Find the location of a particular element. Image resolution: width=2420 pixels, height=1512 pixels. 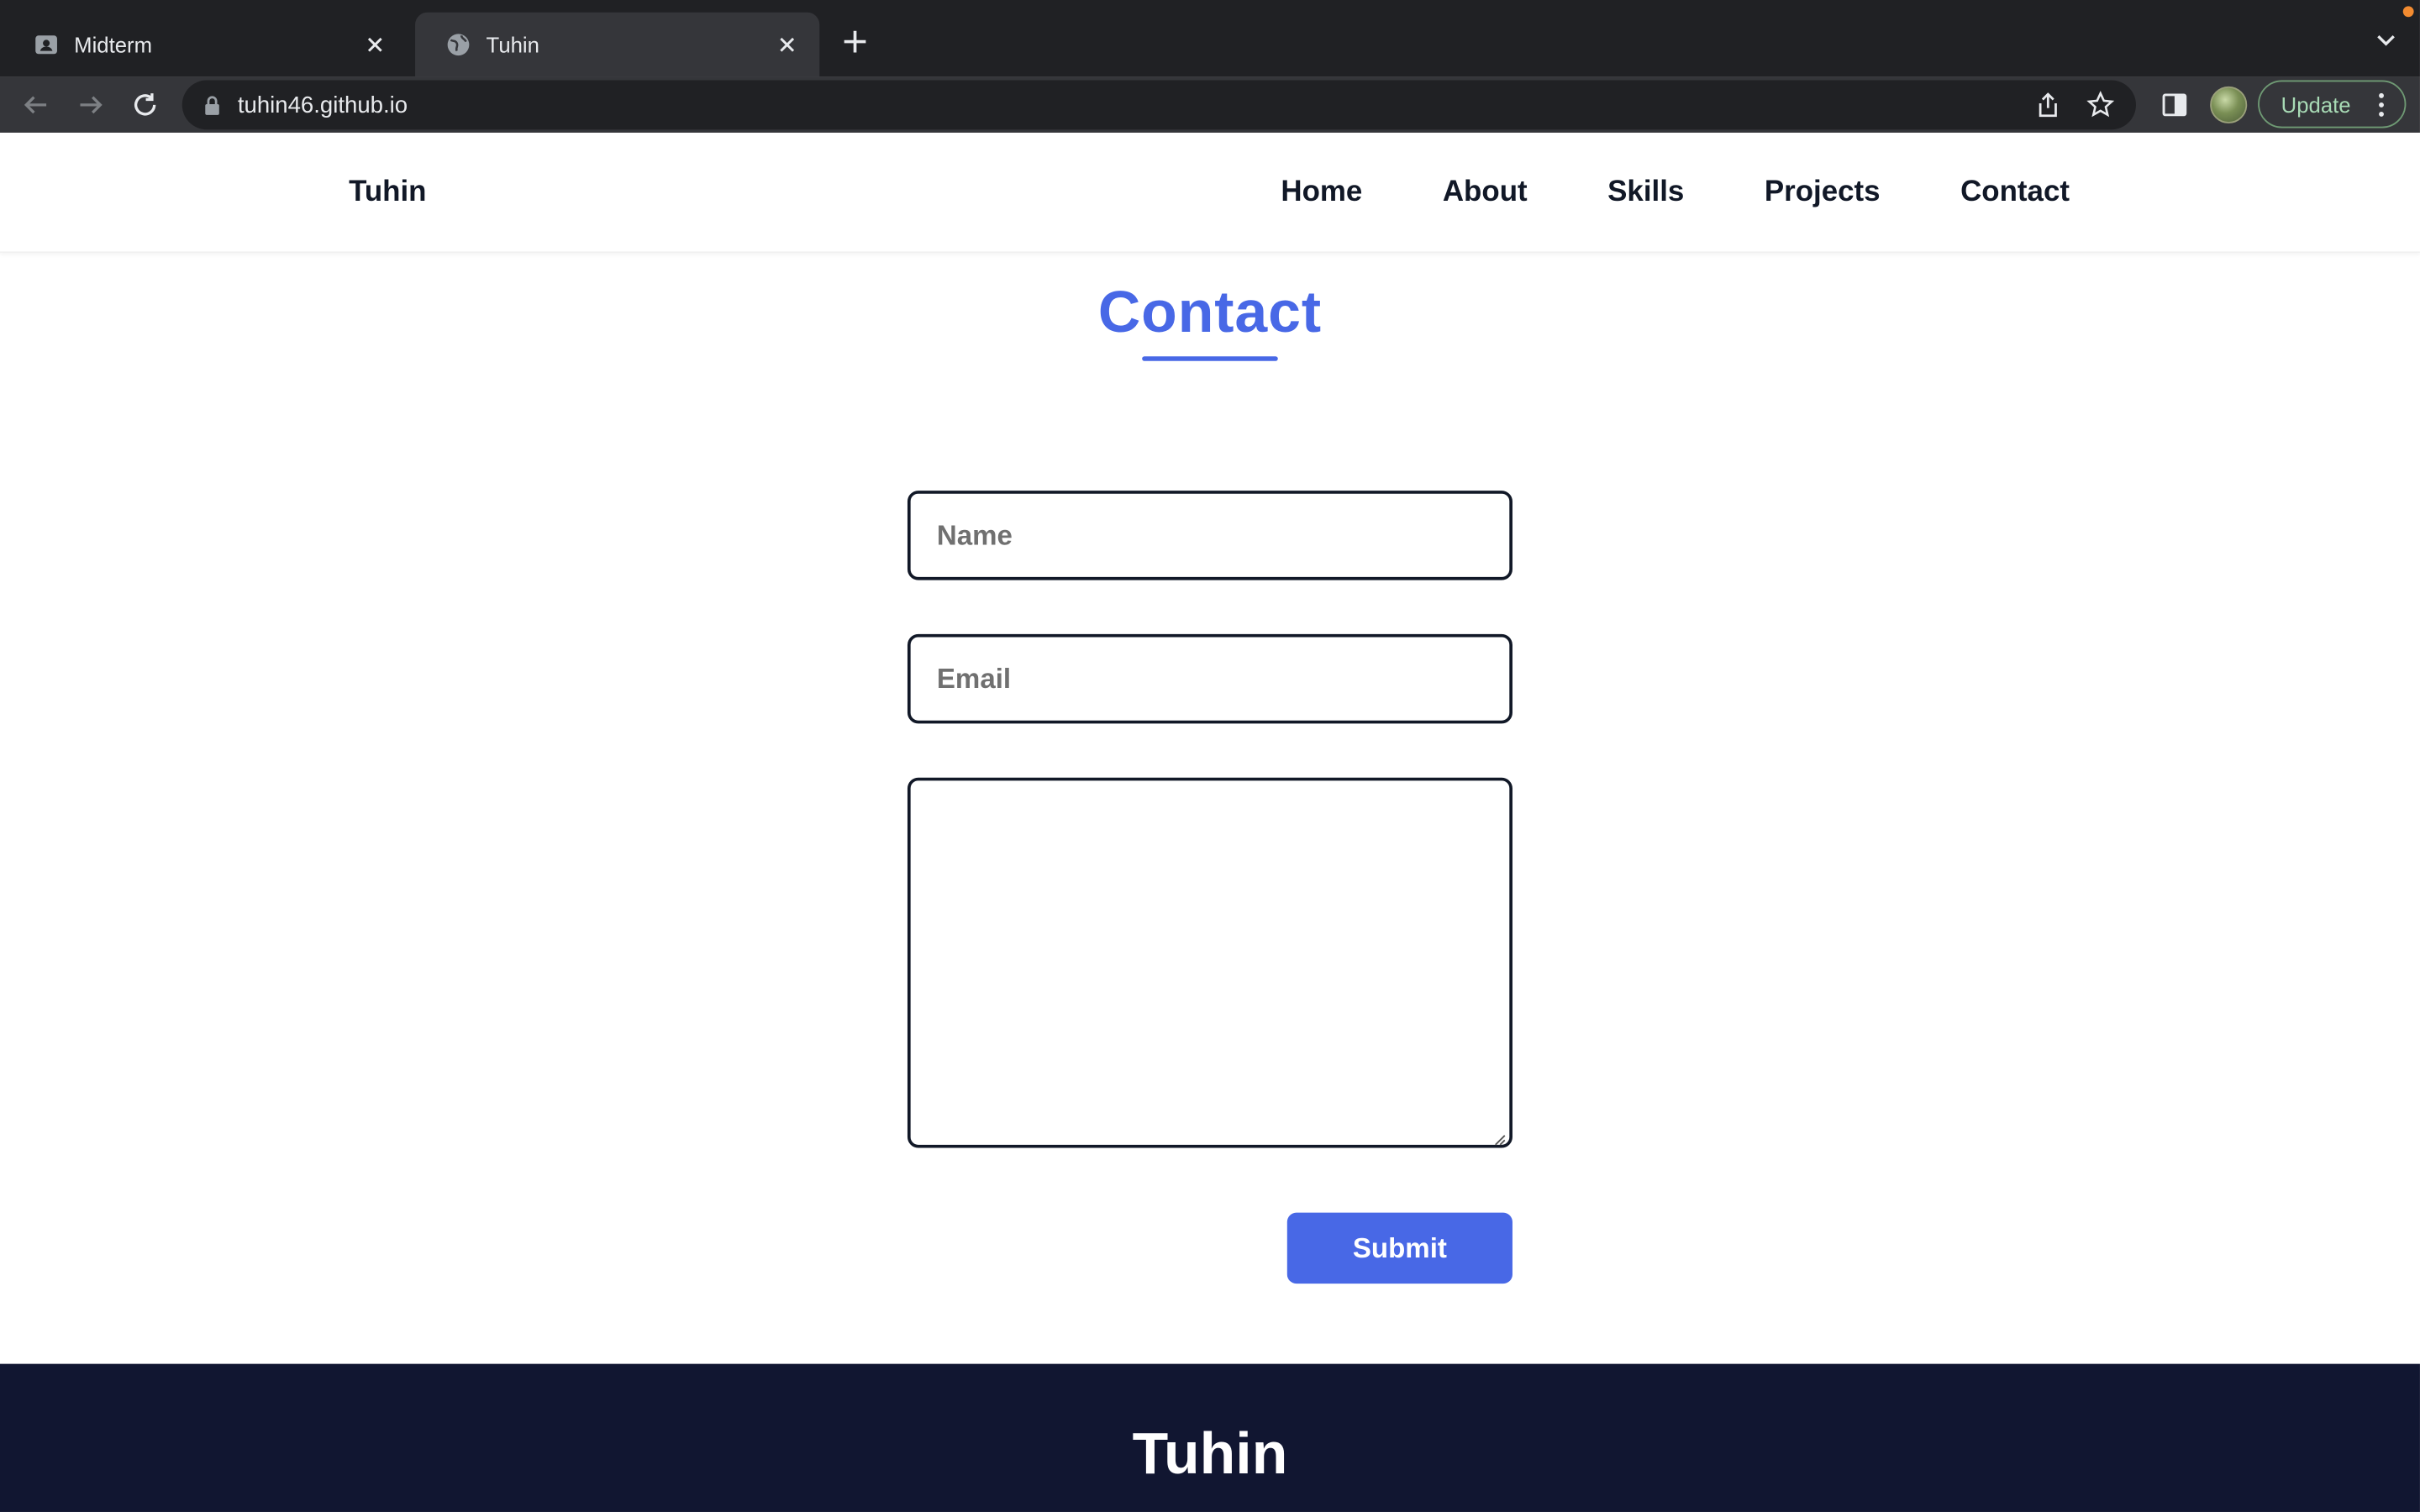

back-arrow-icon is located at coordinates (35, 105).